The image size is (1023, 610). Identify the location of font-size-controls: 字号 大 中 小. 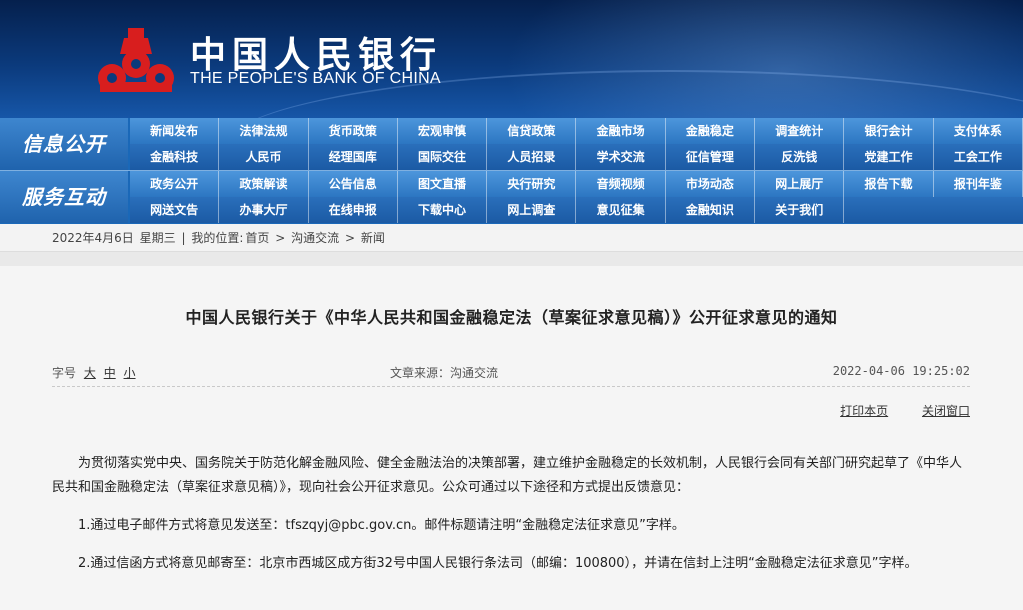
(94, 372).